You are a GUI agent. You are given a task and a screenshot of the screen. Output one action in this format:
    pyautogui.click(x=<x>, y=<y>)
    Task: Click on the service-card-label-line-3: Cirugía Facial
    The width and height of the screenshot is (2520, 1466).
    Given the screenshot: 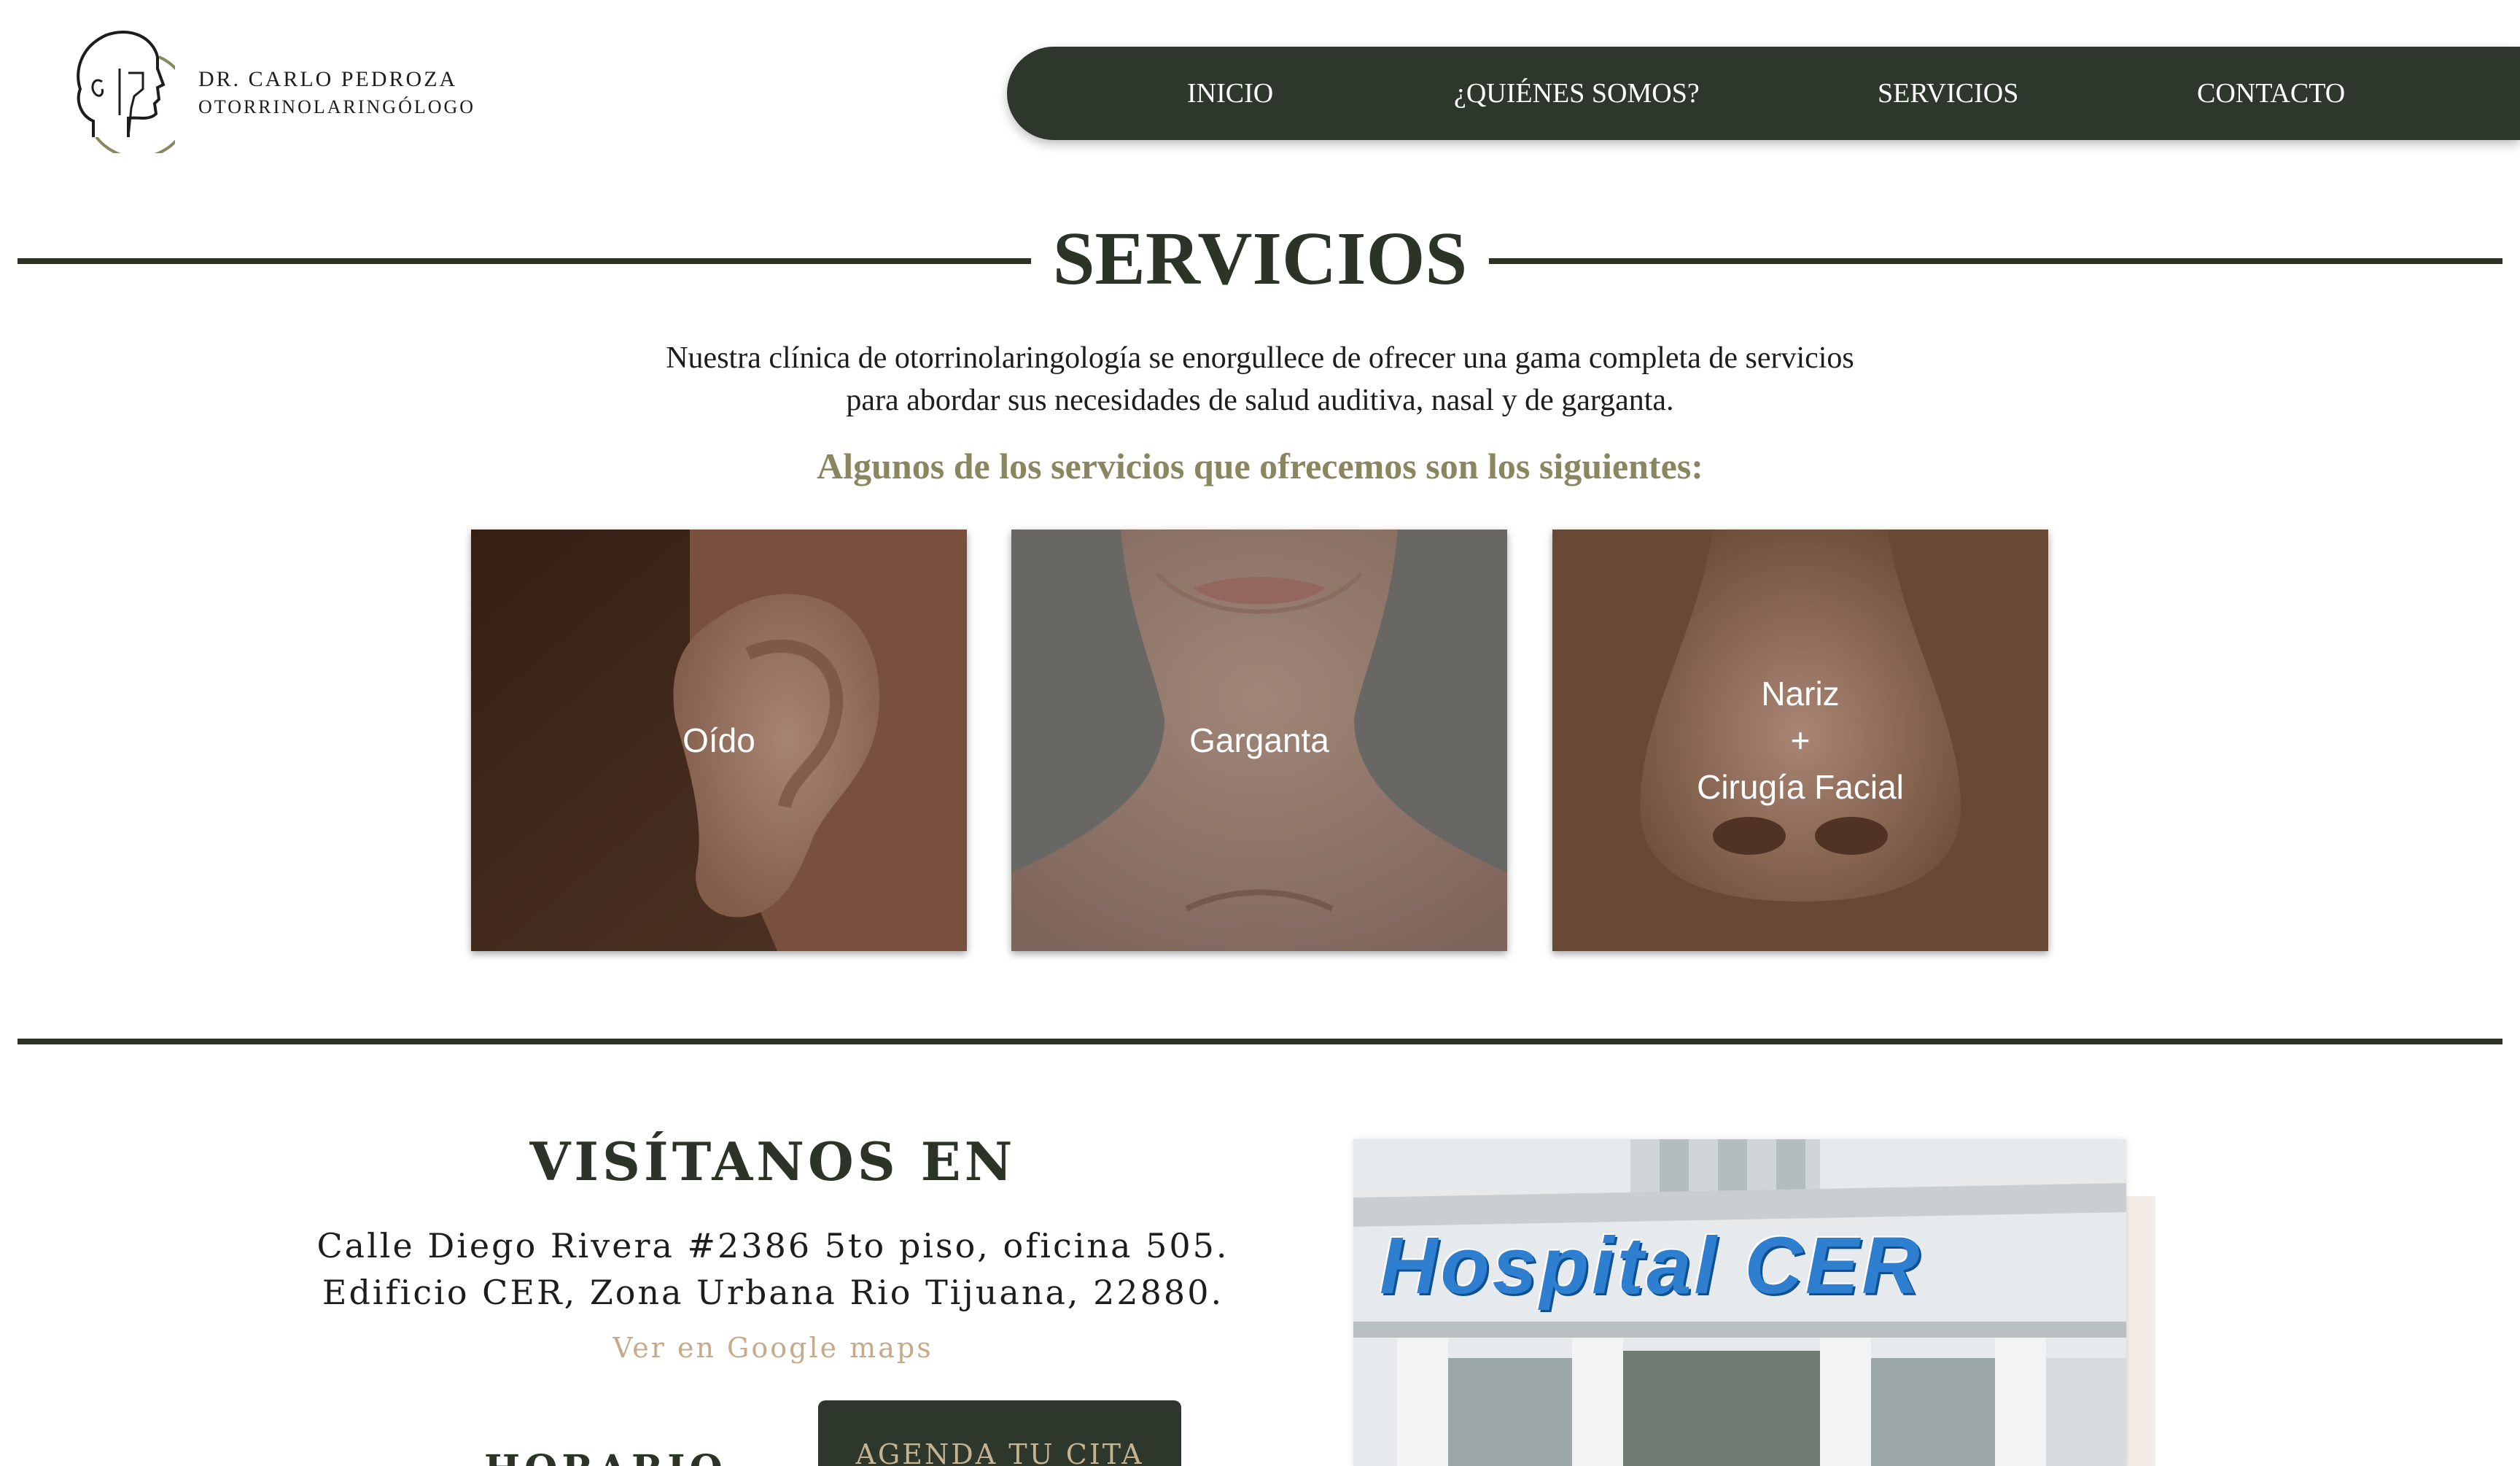 What is the action you would take?
    pyautogui.click(x=1800, y=787)
    